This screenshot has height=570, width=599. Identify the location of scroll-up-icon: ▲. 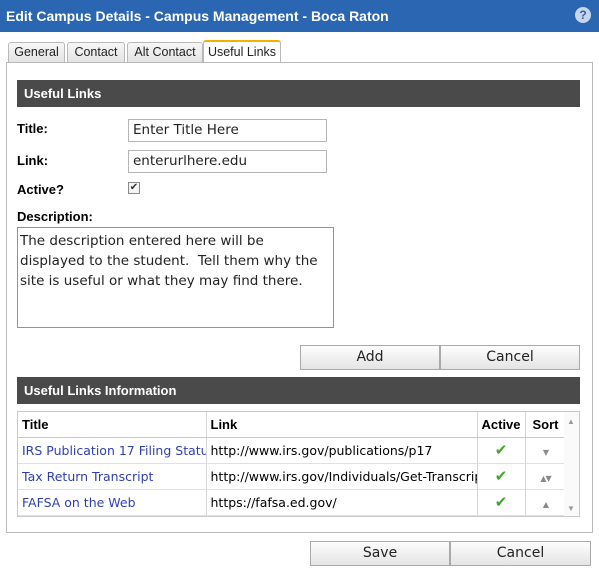
(571, 421).